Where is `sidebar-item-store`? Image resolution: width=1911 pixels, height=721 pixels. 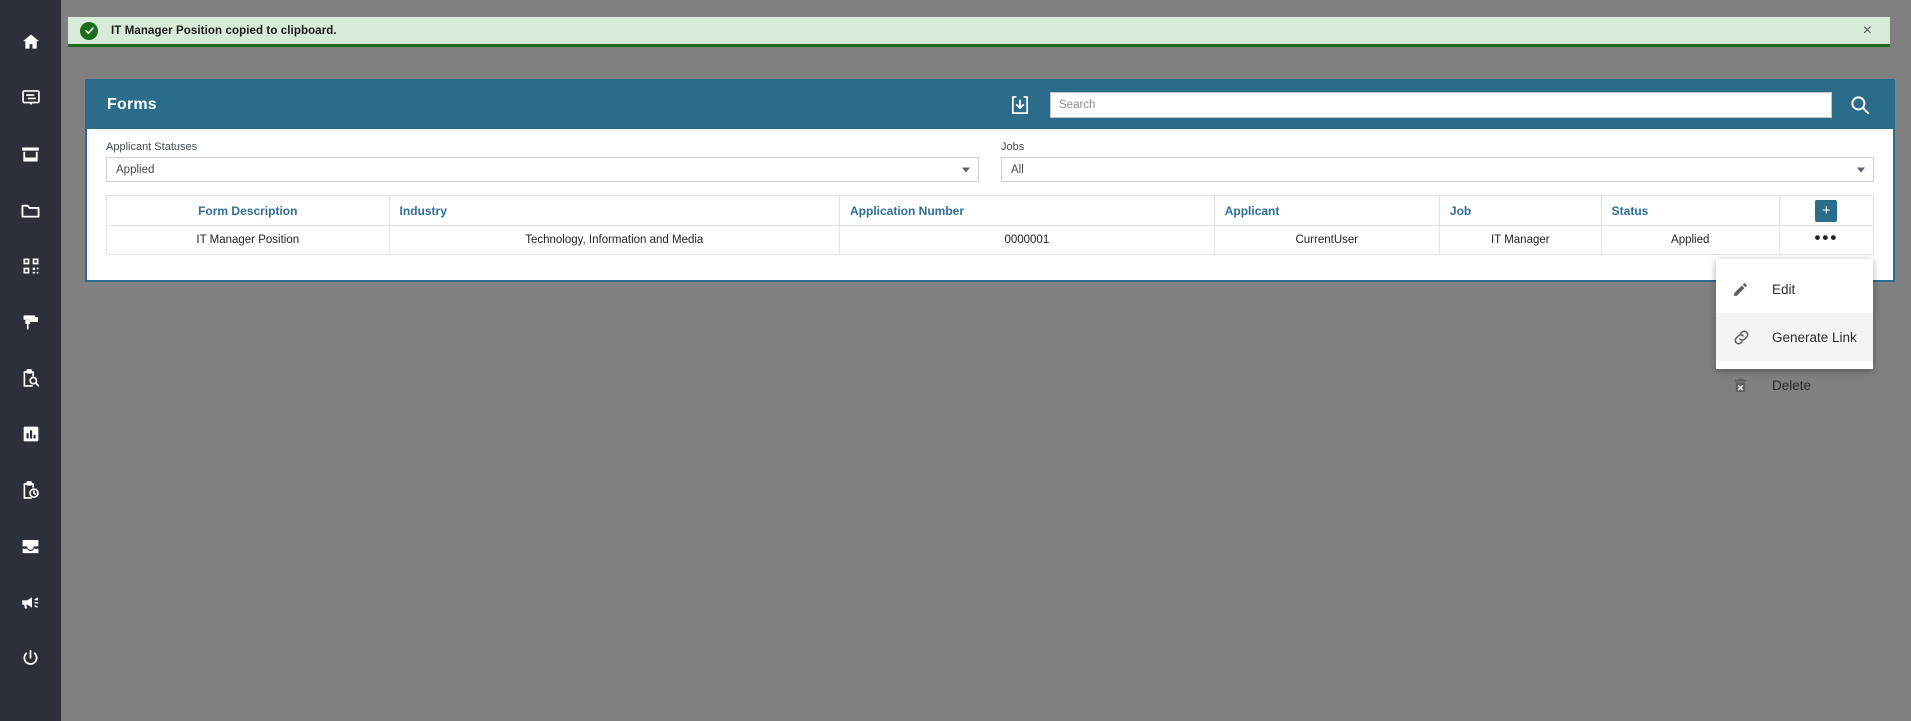 sidebar-item-store is located at coordinates (30, 154).